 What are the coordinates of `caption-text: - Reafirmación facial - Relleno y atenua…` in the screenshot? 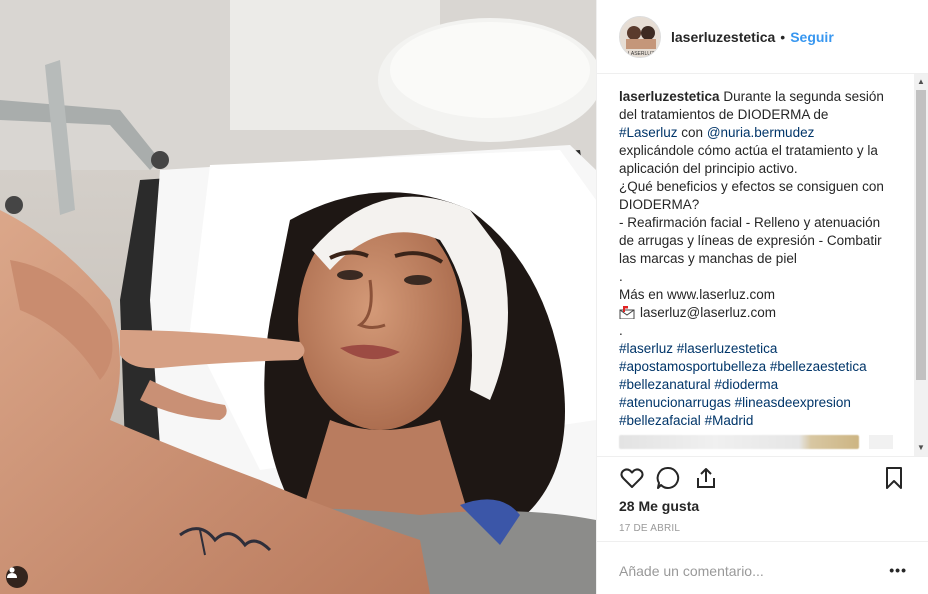 It's located at (750, 222).